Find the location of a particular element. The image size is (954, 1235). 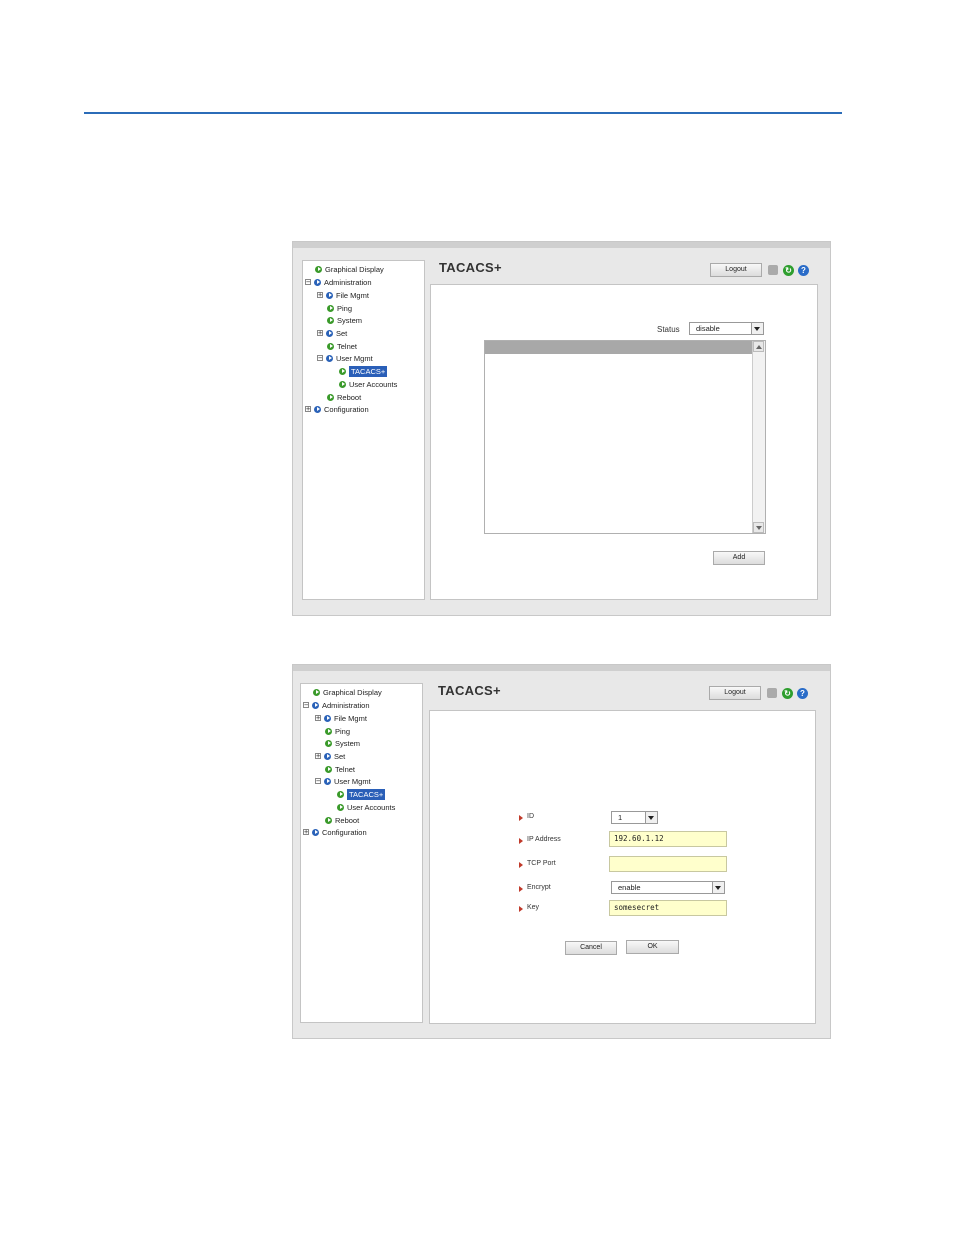

tree-item-label: File Mgmt is located at coordinates (352, 295).